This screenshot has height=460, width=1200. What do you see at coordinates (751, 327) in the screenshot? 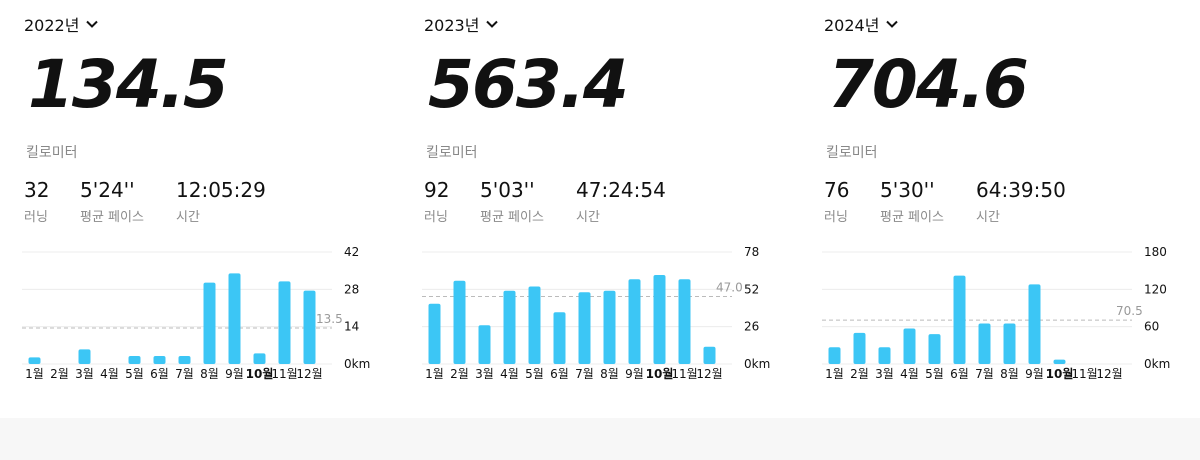
I see `y-tick-label: 26` at bounding box center [751, 327].